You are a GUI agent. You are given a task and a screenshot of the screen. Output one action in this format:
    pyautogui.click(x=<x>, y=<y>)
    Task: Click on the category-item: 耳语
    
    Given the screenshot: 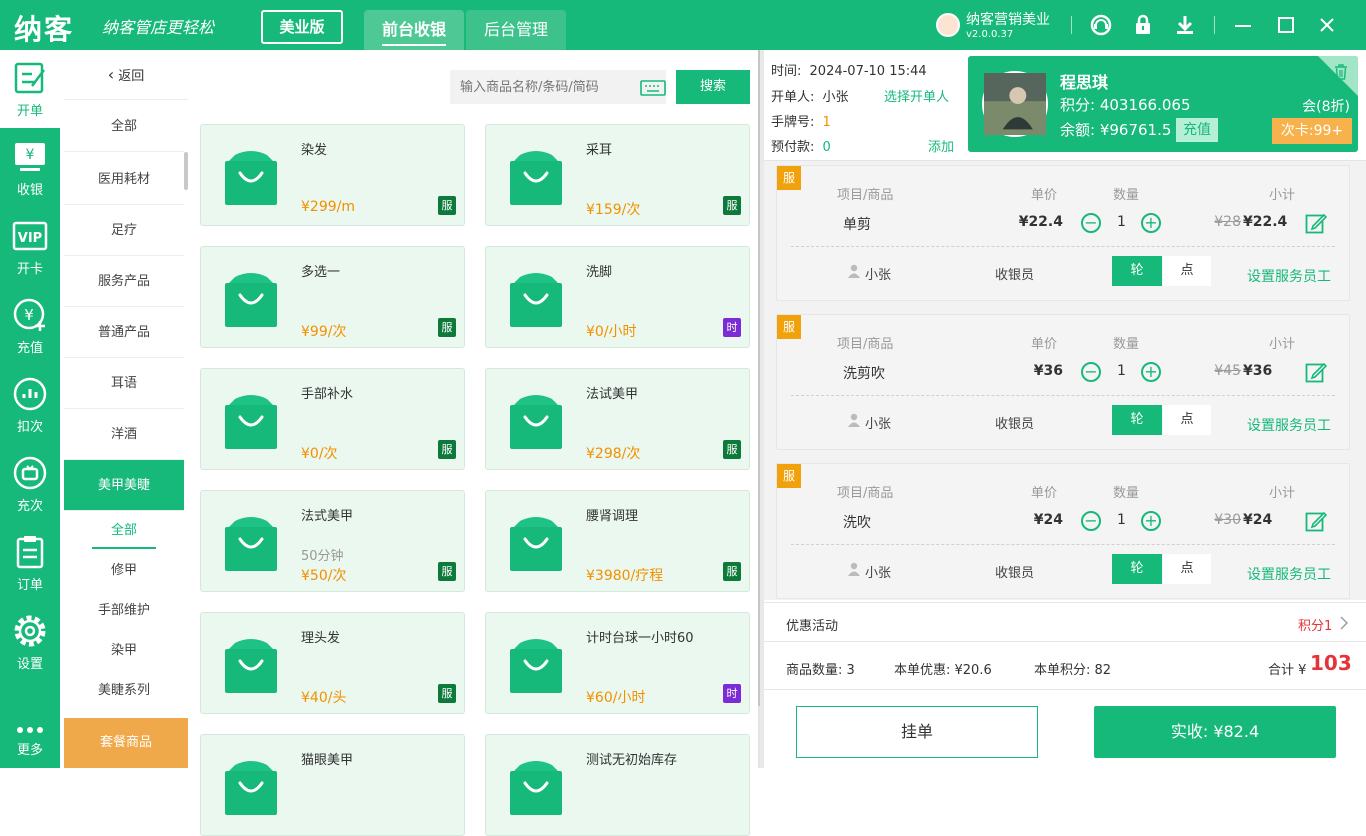 What is the action you would take?
    pyautogui.click(x=124, y=383)
    